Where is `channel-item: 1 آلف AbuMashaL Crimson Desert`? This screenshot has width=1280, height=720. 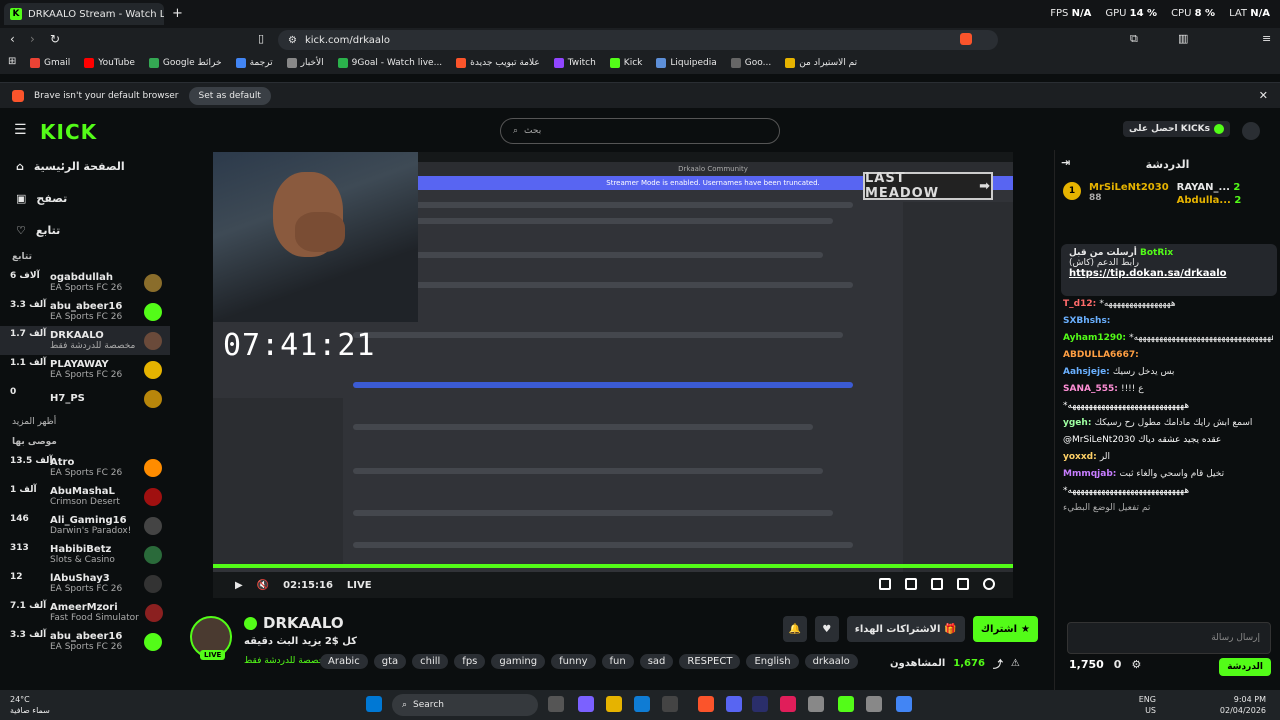
channel-item: 1 آلف AbuMashaL Crimson Desert is located at coordinates (85, 496).